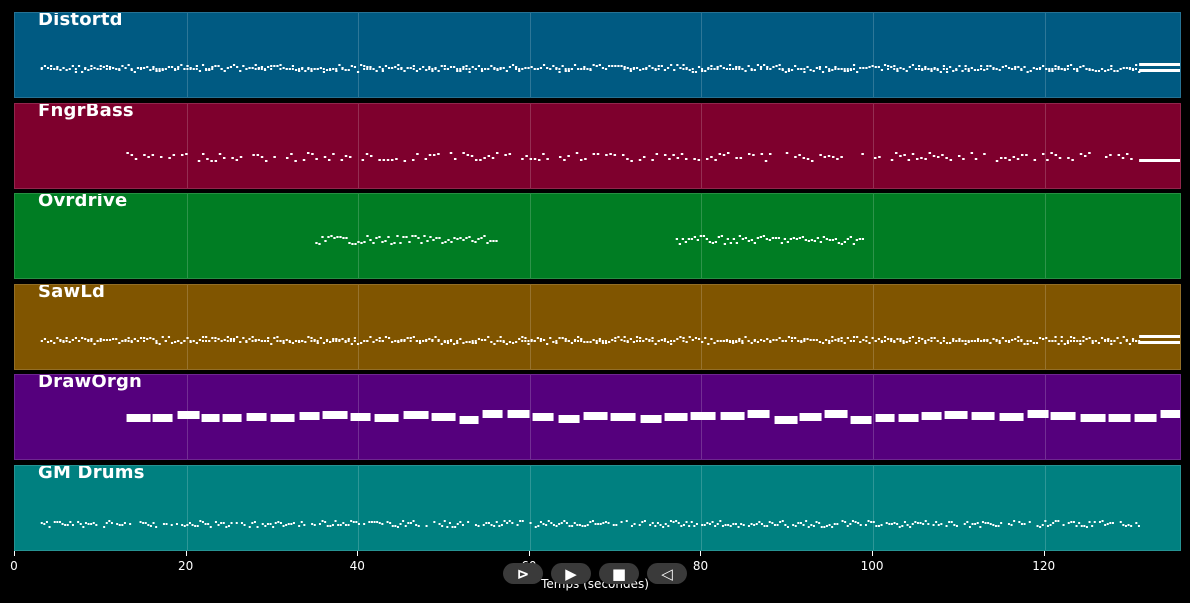 This screenshot has height=603, width=1190. Describe the element at coordinates (597, 55) in the screenshot. I see `track-lane-distortd: Distortd` at that location.